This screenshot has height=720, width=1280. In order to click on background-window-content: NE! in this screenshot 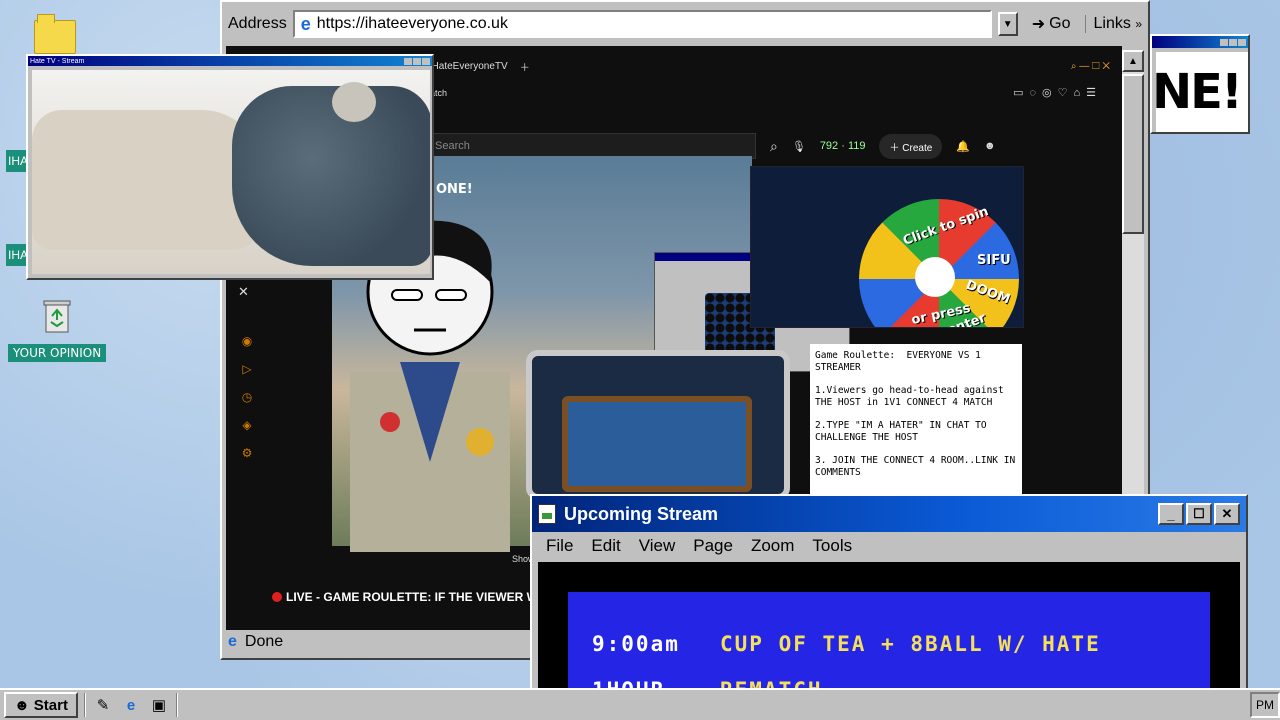, I will do `click(1202, 92)`.